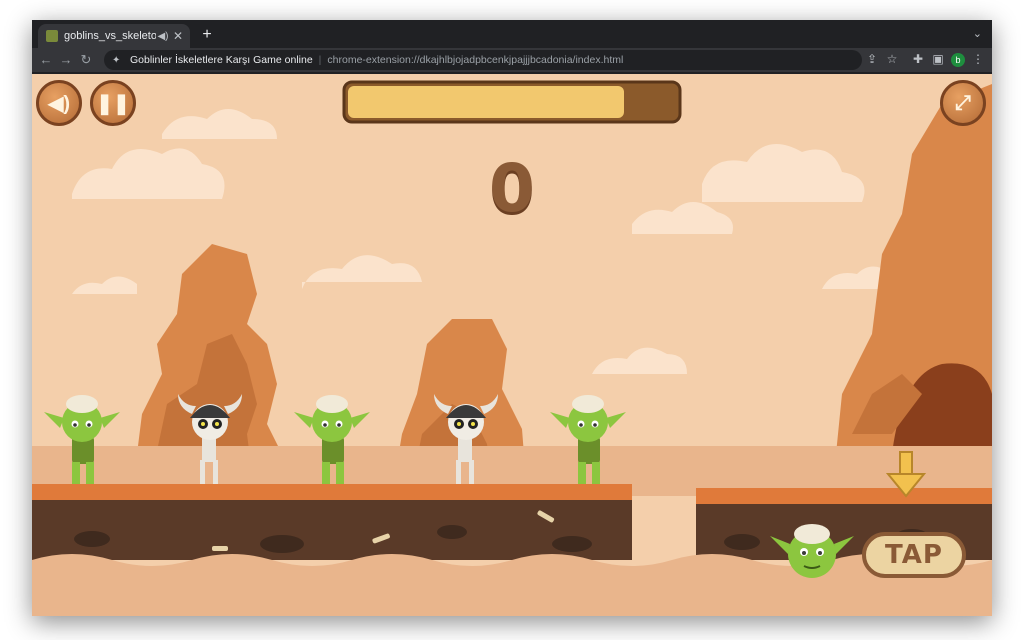 The width and height of the screenshot is (1024, 640). I want to click on star-icon: ☆, so click(892, 59).